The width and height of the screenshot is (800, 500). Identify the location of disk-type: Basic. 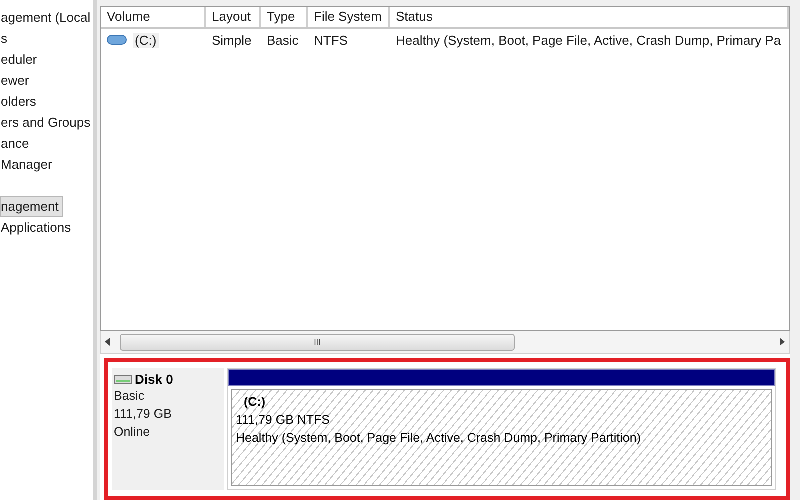
(130, 396).